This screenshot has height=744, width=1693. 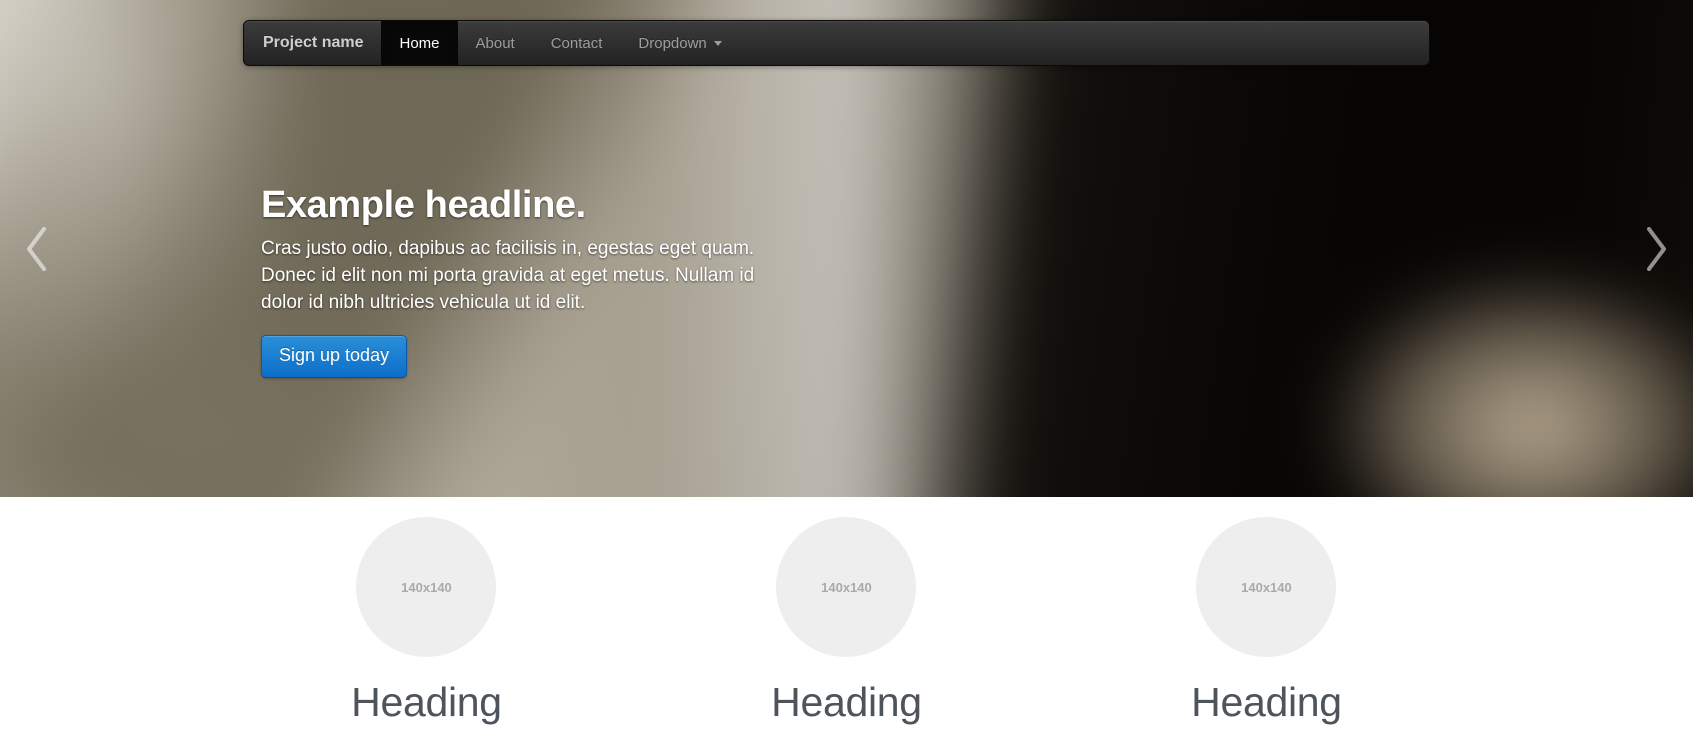 I want to click on nav-list-item: Contact, so click(x=577, y=43).